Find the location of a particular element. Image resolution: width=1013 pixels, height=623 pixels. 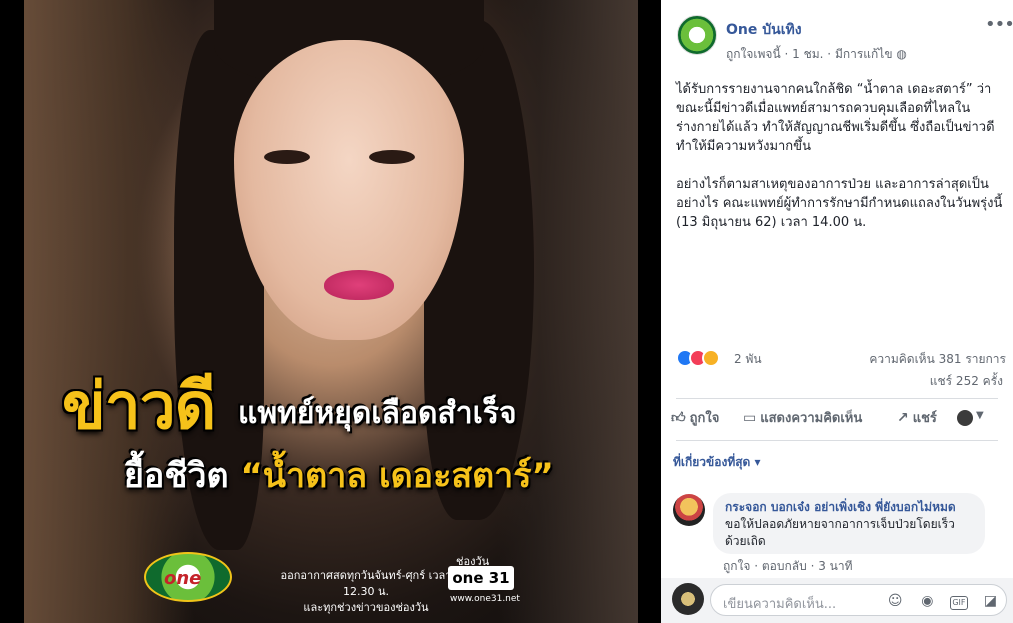

reaction-icons is located at coordinates (702, 358).